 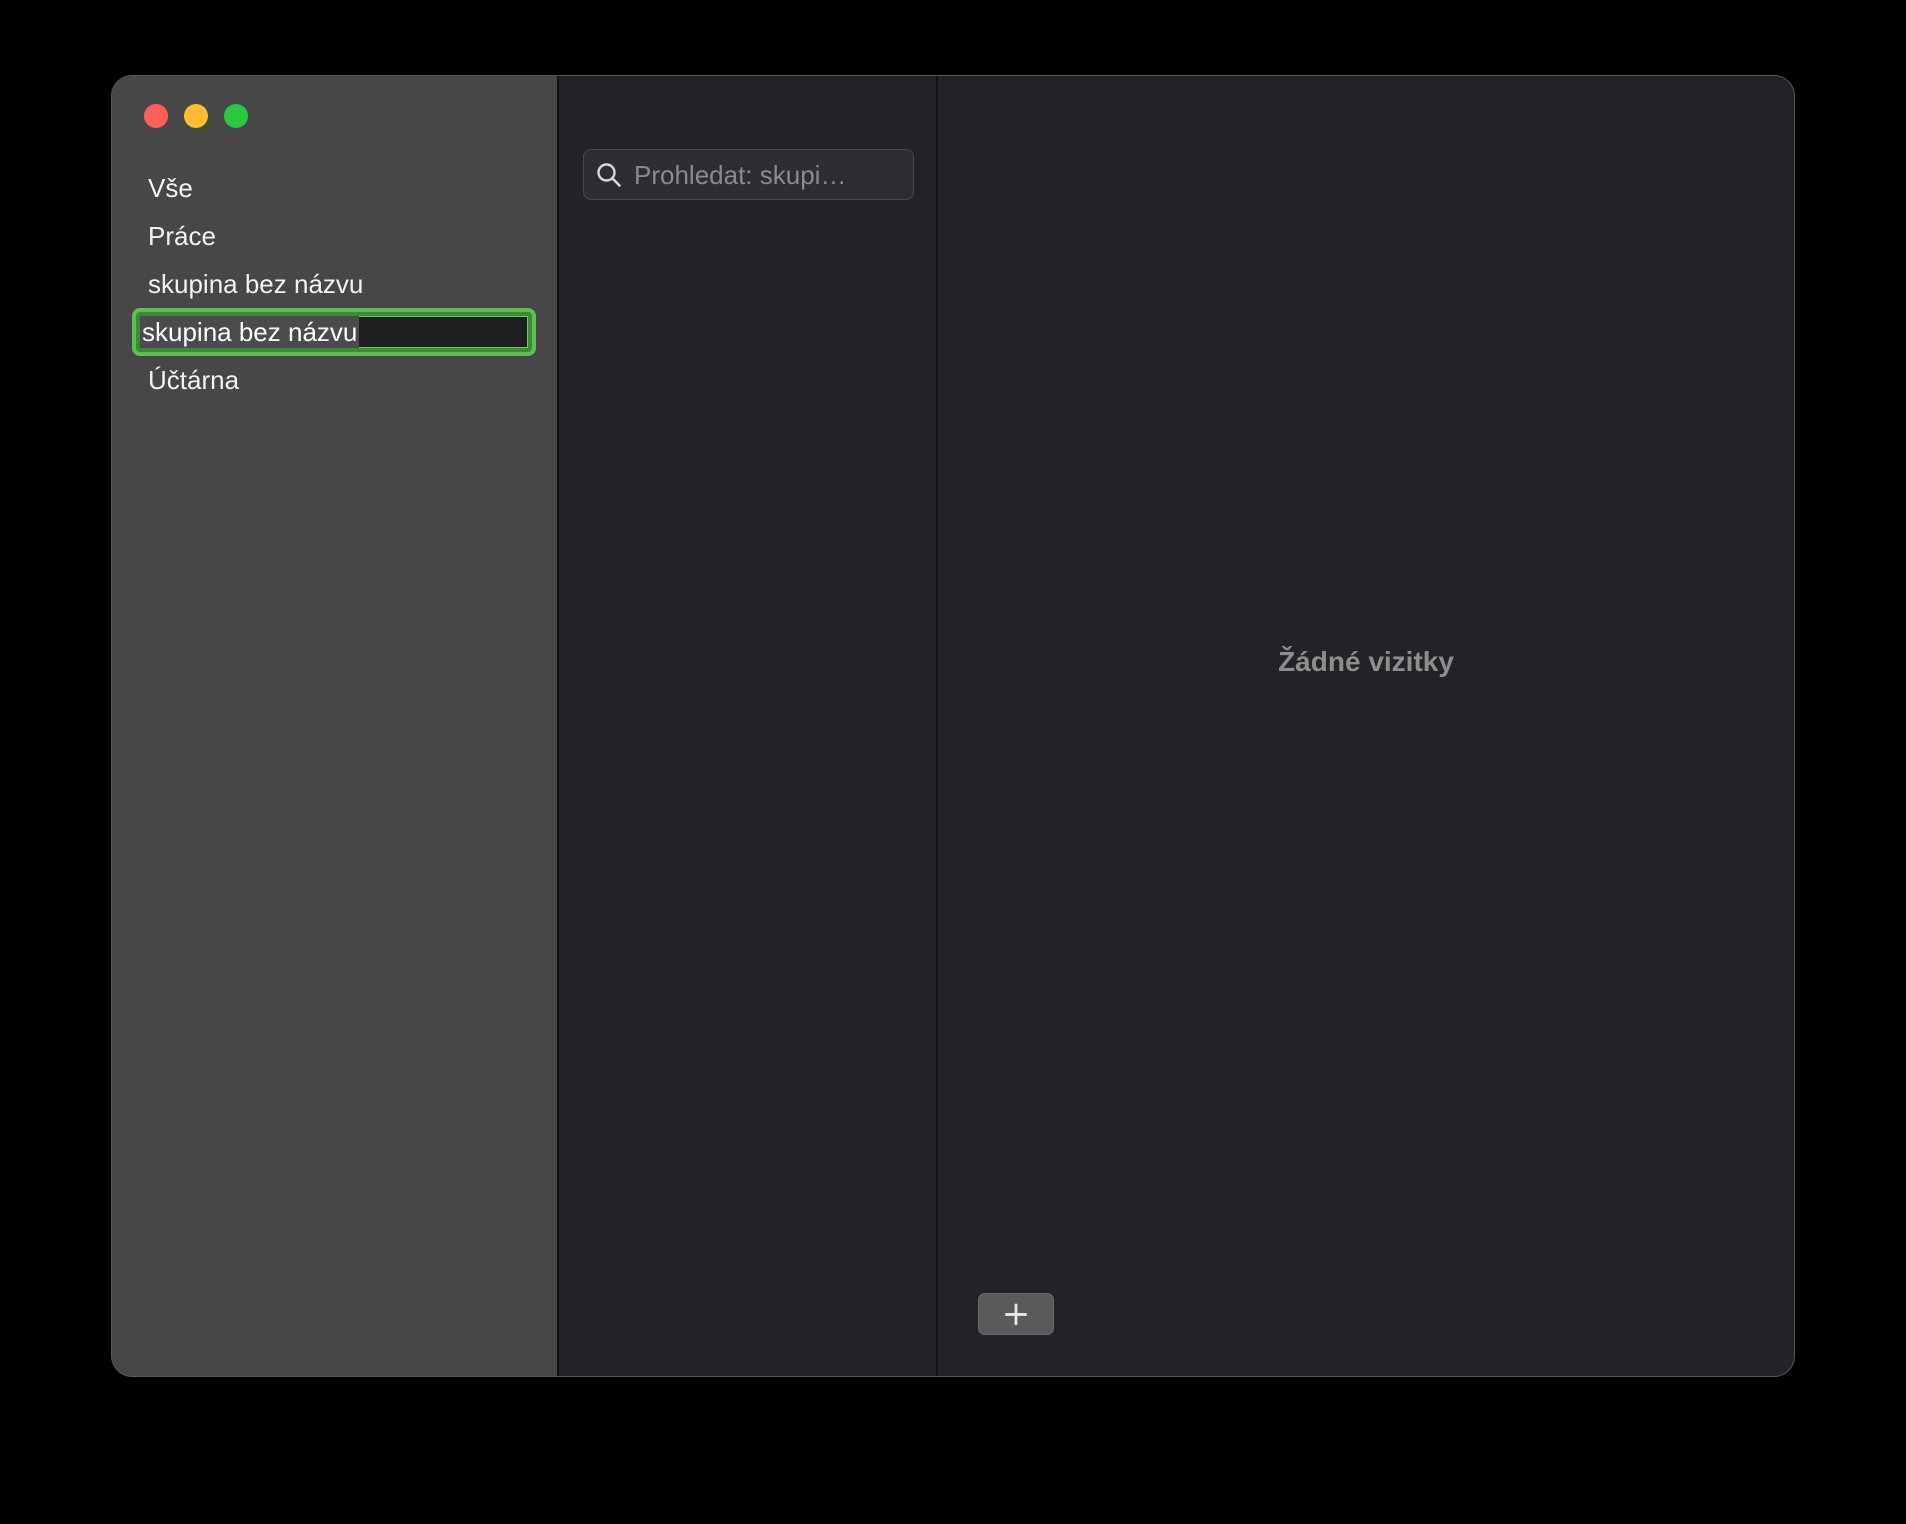 What do you see at coordinates (334, 380) in the screenshot?
I see `group-item-accounting: Účtárna` at bounding box center [334, 380].